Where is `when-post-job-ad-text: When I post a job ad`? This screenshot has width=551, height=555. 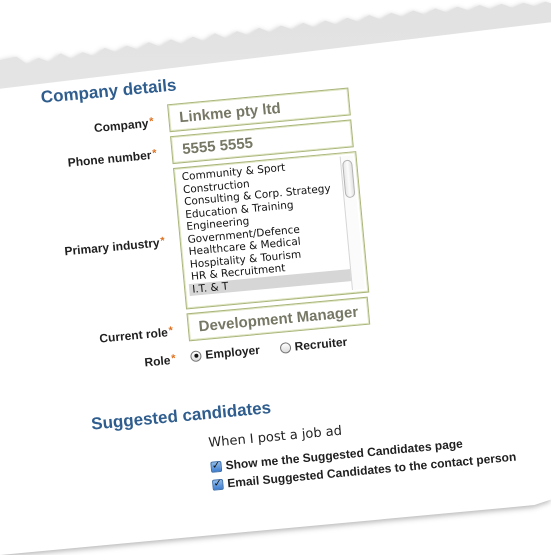 when-post-job-ad-text: When I post a job ad is located at coordinates (275, 437).